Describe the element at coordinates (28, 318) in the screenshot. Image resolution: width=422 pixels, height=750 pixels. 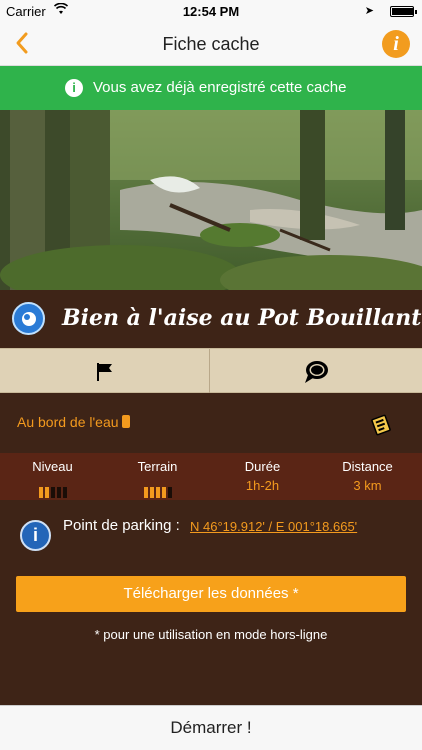
I see `cache-type-icon` at that location.